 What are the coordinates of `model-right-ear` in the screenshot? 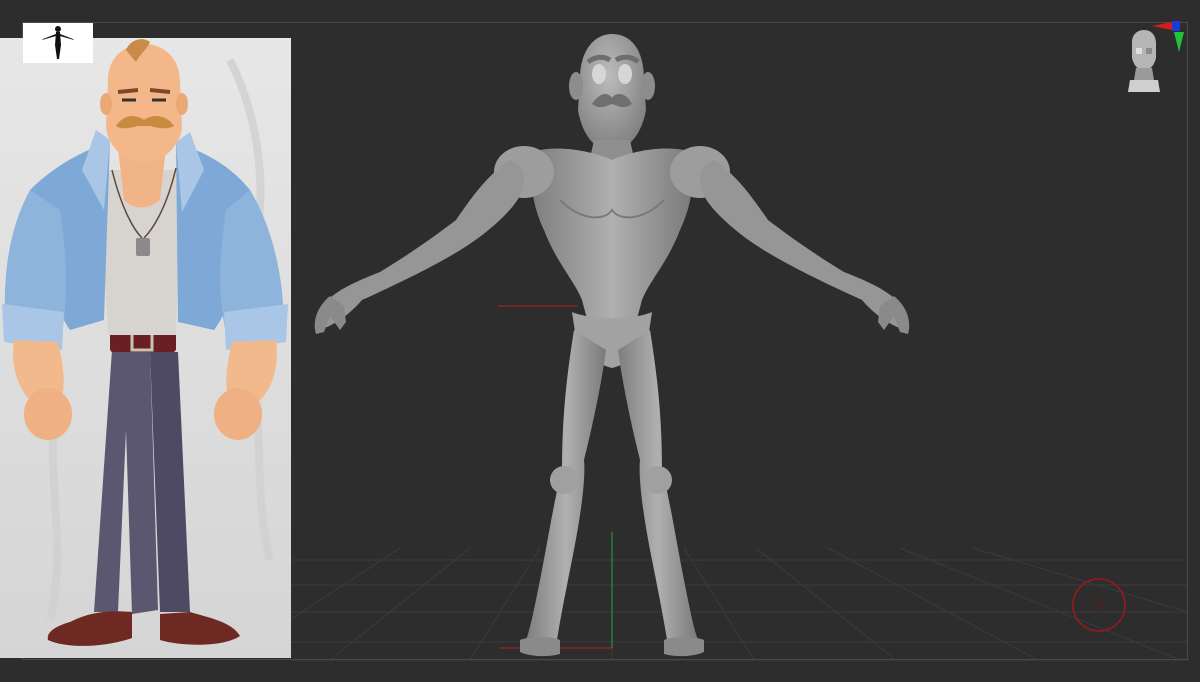 It's located at (648, 86).